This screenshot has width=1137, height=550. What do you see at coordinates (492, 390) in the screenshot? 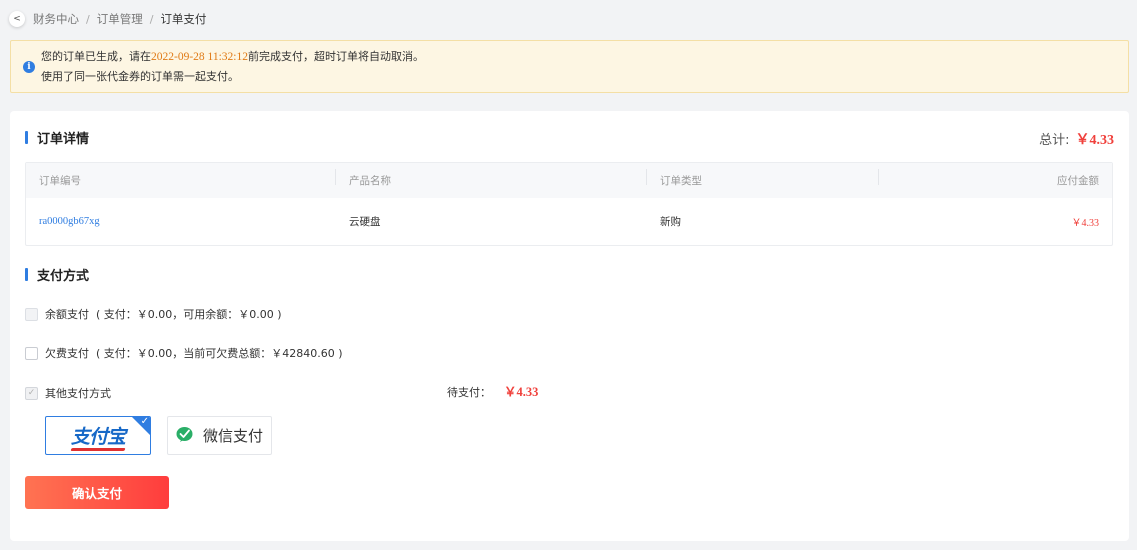
I see `pending-payment: 待支付： ￥4.33` at bounding box center [492, 390].